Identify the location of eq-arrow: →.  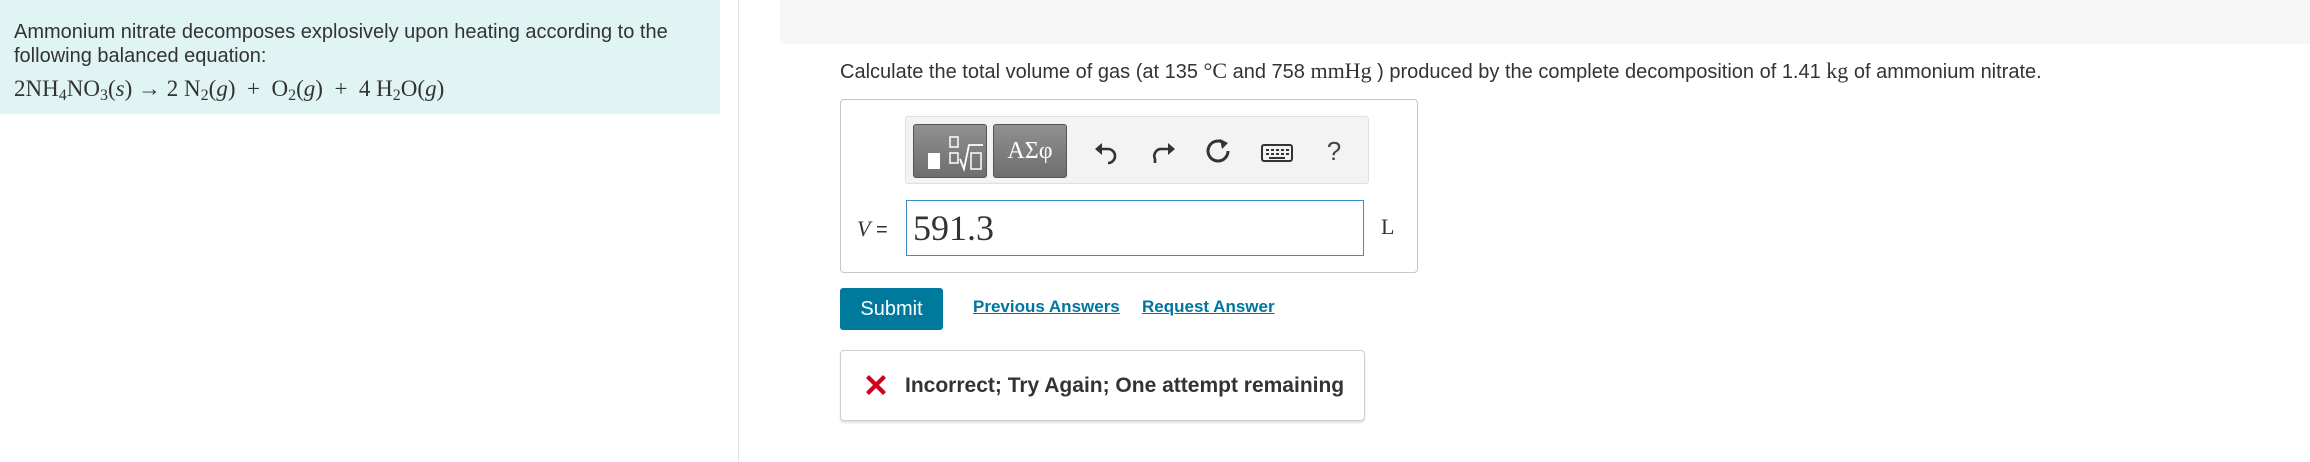
(150, 88).